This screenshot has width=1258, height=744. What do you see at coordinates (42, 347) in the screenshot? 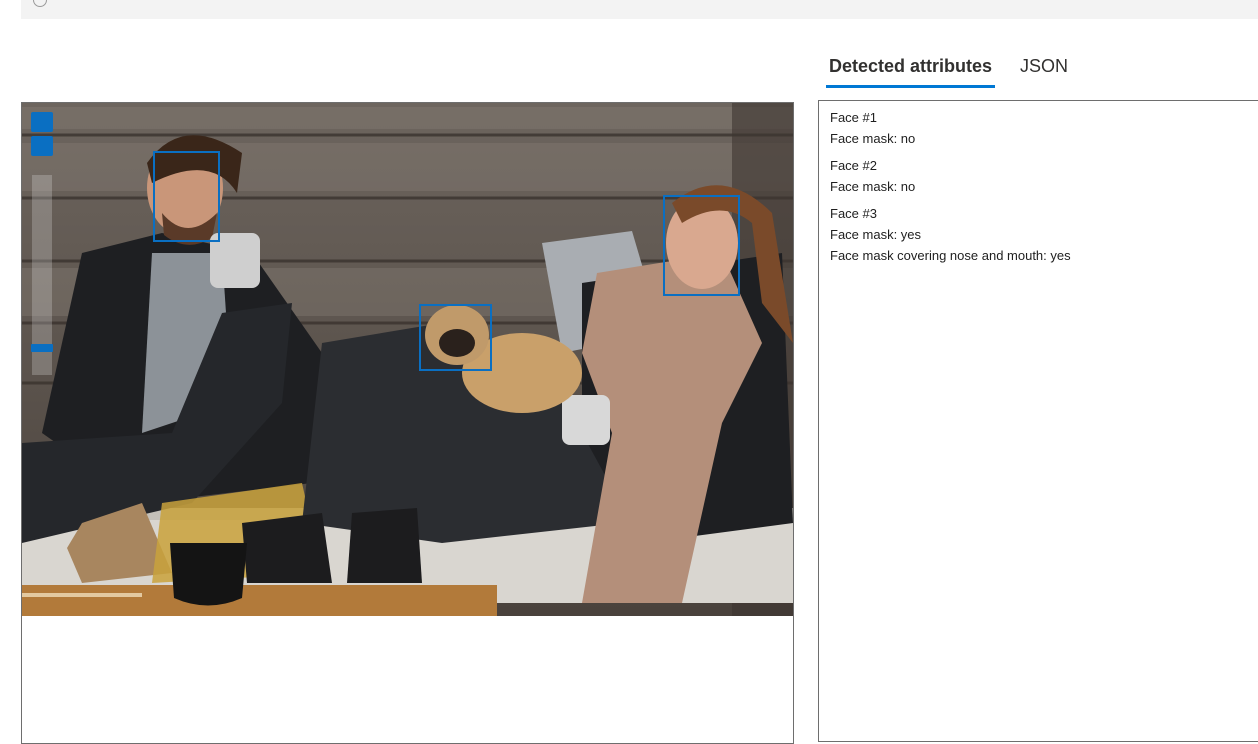
I see `zoom-slider-thumb` at bounding box center [42, 347].